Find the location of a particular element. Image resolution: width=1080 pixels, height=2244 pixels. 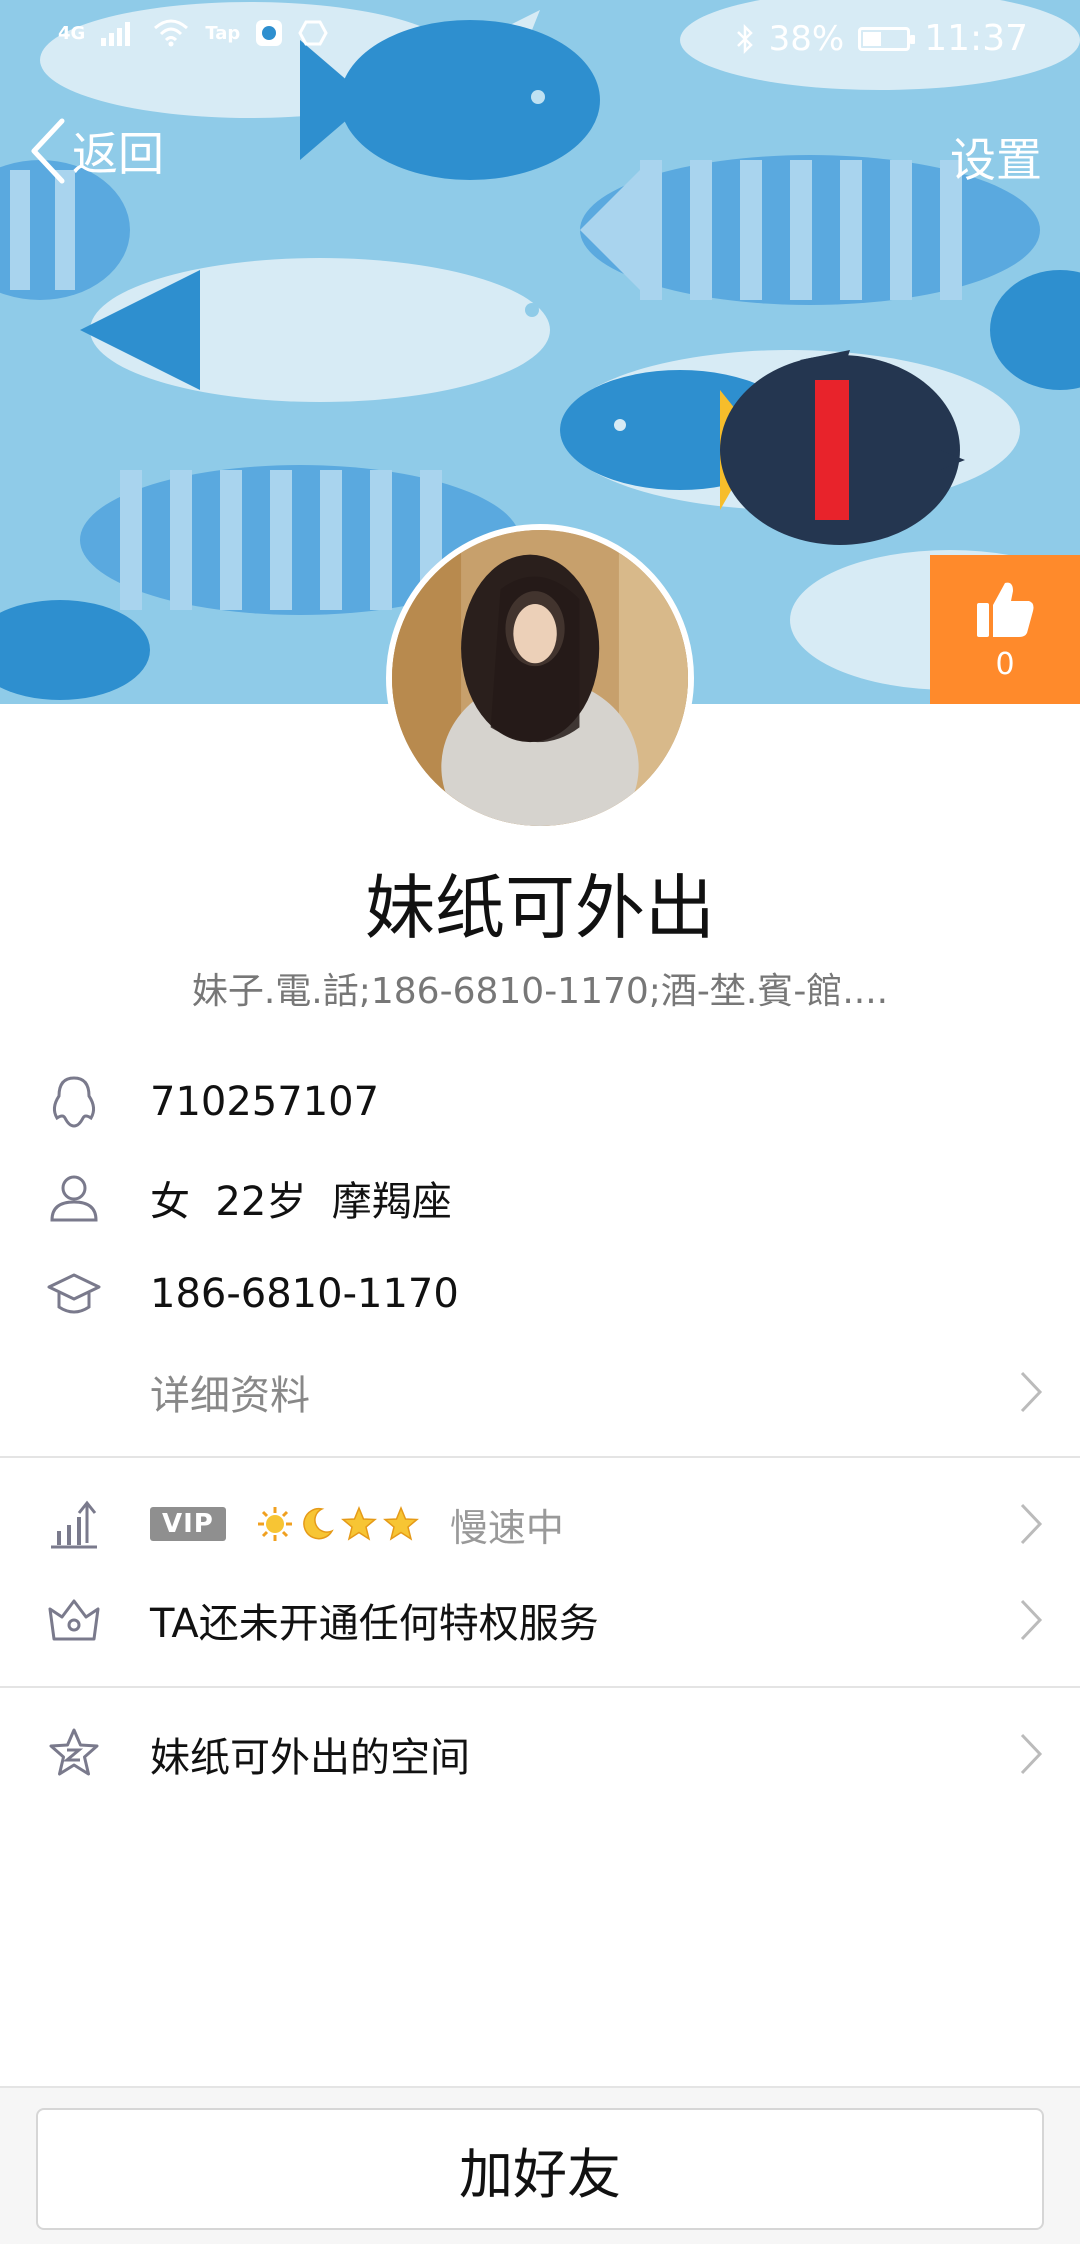

school-row: 186-6810-1170 is located at coordinates (540, 1294).